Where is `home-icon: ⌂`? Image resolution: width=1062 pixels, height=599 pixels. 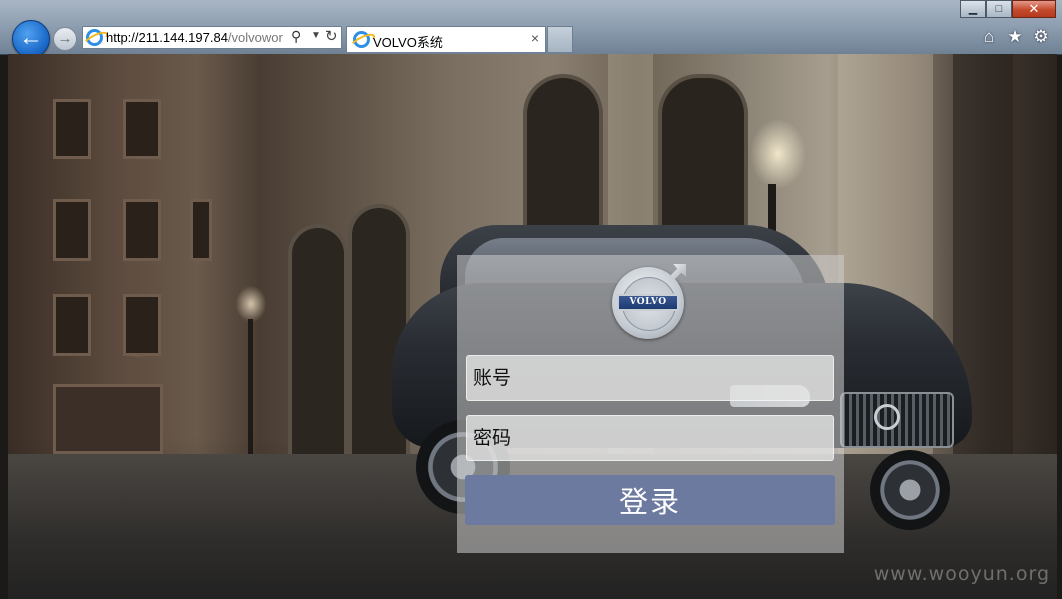
home-icon: ⌂ is located at coordinates (989, 37).